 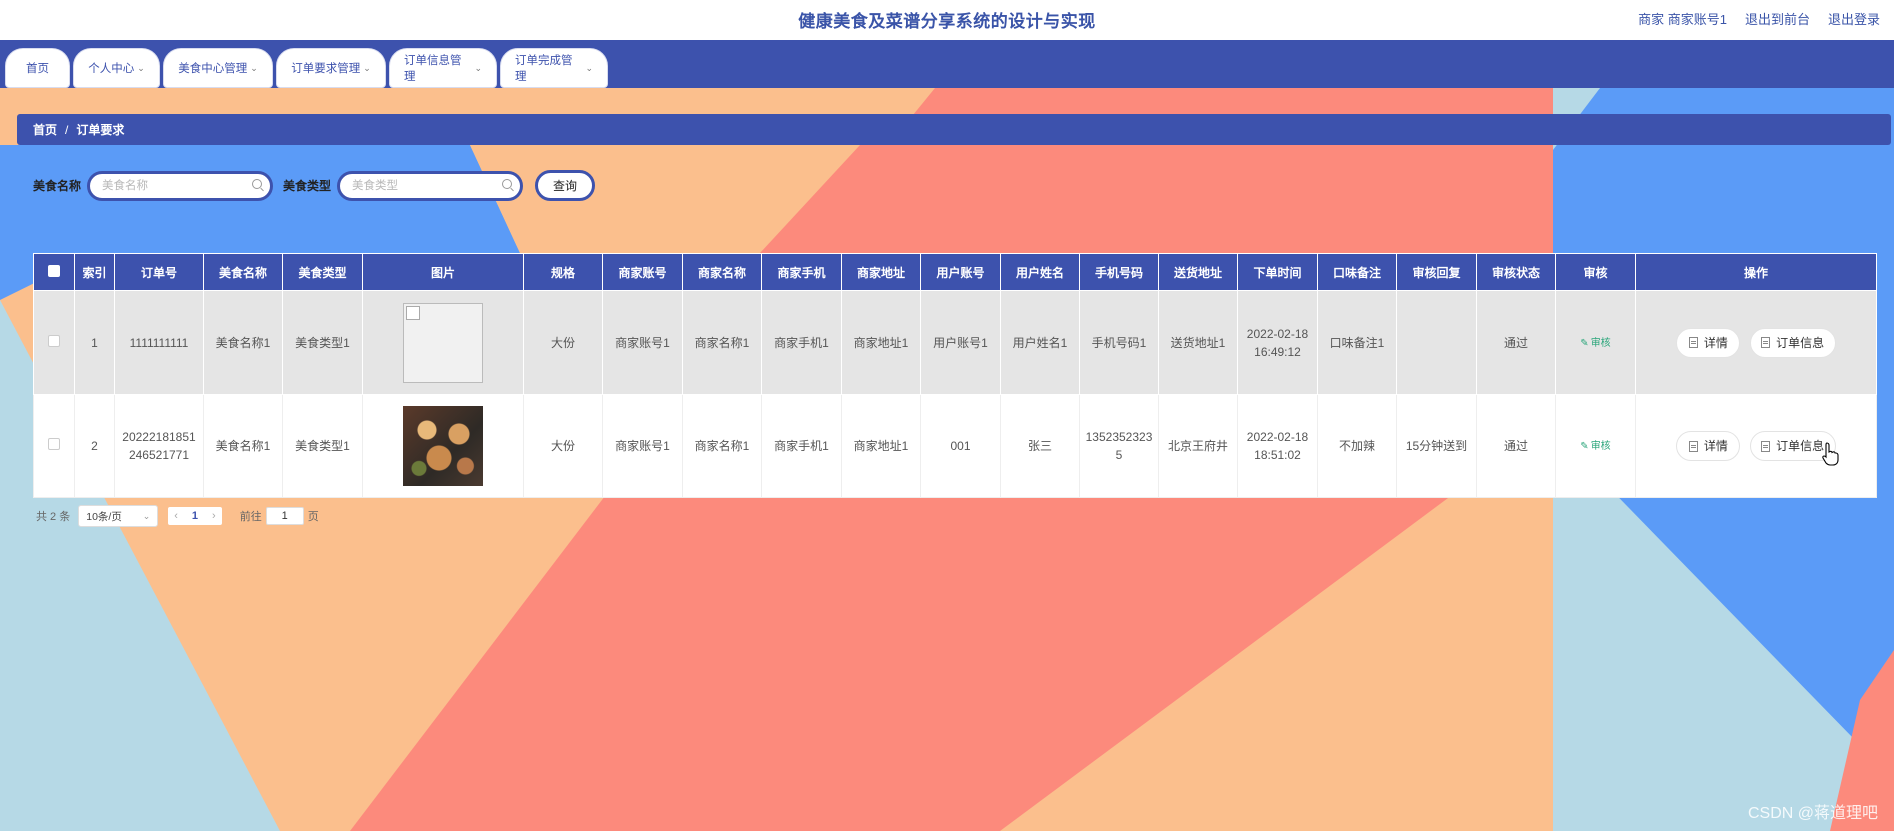 What do you see at coordinates (322, 446) in the screenshot?
I see `cell-food-type: 美食类型1` at bounding box center [322, 446].